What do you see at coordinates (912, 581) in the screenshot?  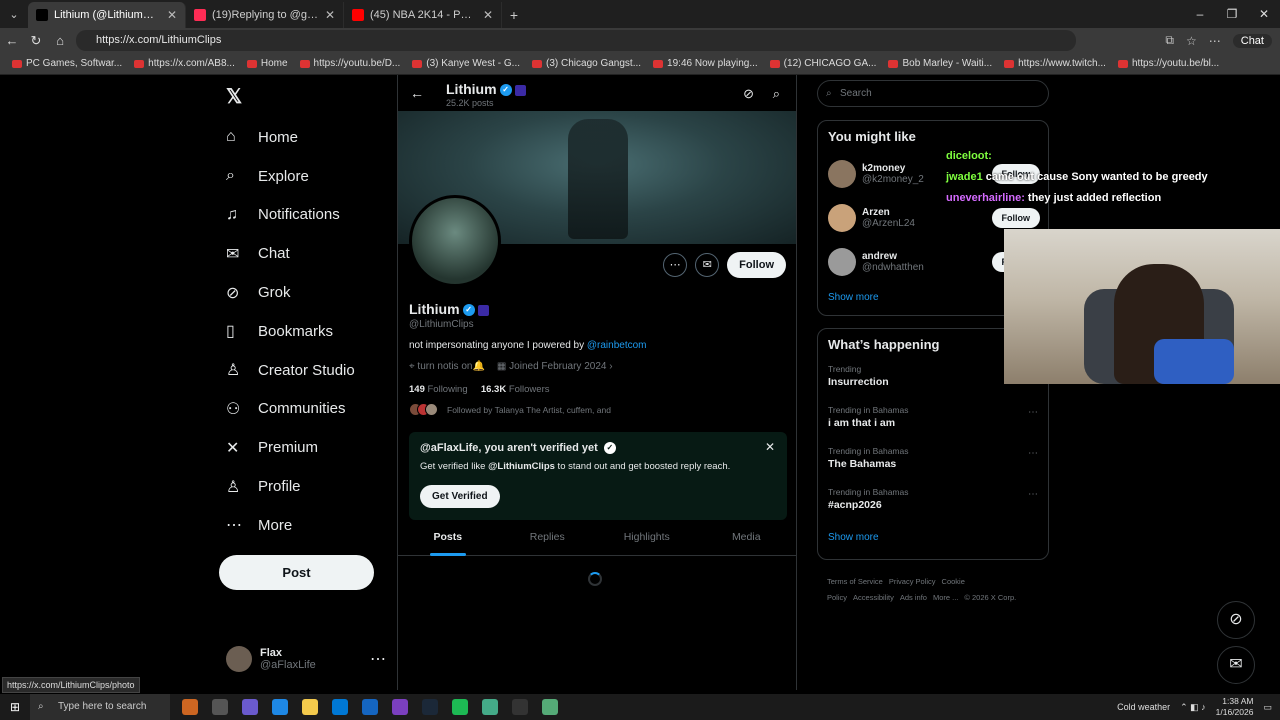 I see `footer-link: Privacy Policy` at bounding box center [912, 581].